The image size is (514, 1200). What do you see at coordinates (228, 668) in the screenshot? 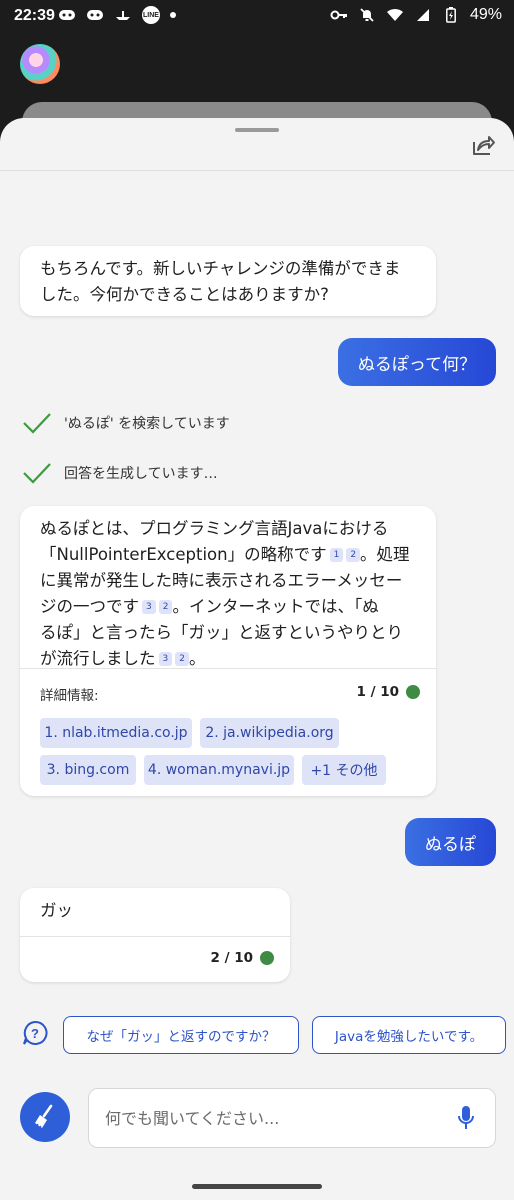
I see `answer-divider` at bounding box center [228, 668].